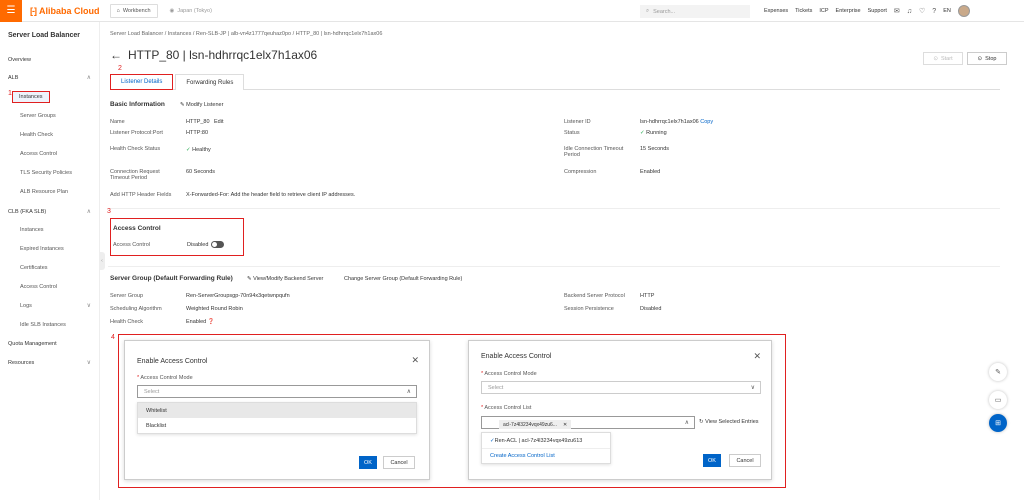 Image resolution: width=1024 pixels, height=500 pixels. I want to click on health-check-label: Health Check, so click(127, 322).